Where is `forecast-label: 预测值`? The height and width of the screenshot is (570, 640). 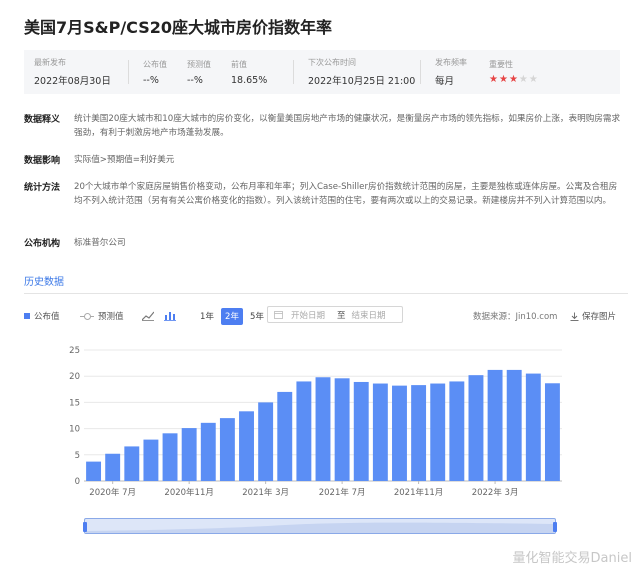
forecast-label: 预测值 is located at coordinates (199, 64).